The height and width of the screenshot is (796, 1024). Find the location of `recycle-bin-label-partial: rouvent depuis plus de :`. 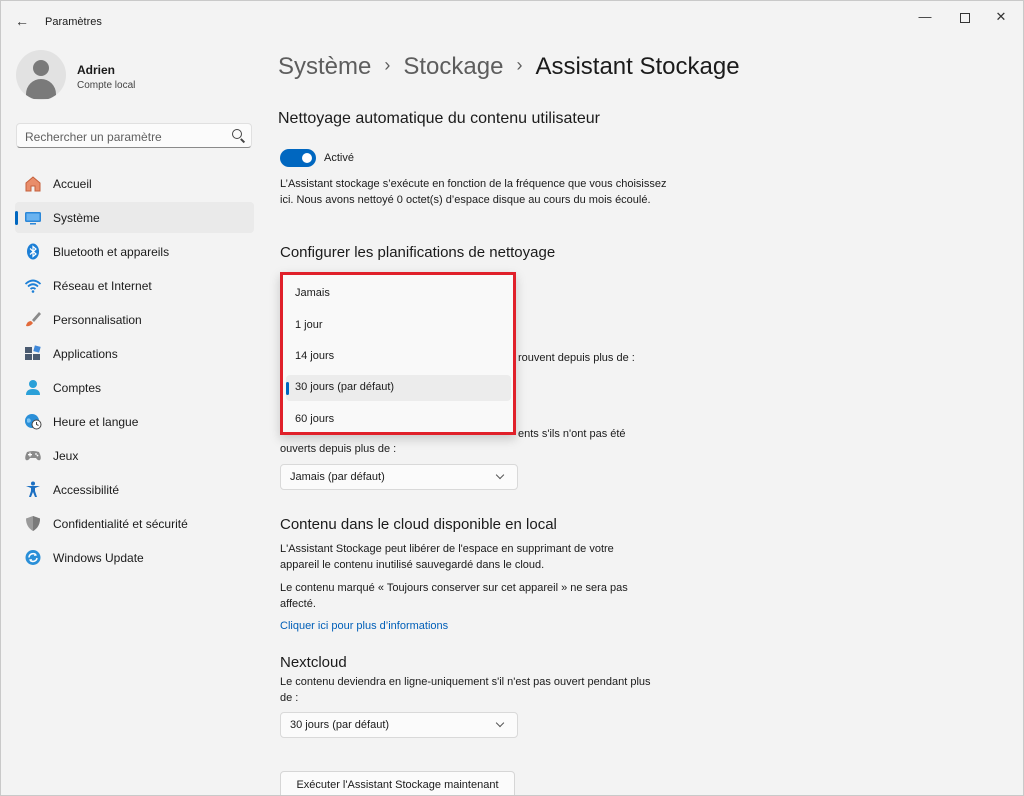

recycle-bin-label-partial: rouvent depuis plus de : is located at coordinates (576, 358).